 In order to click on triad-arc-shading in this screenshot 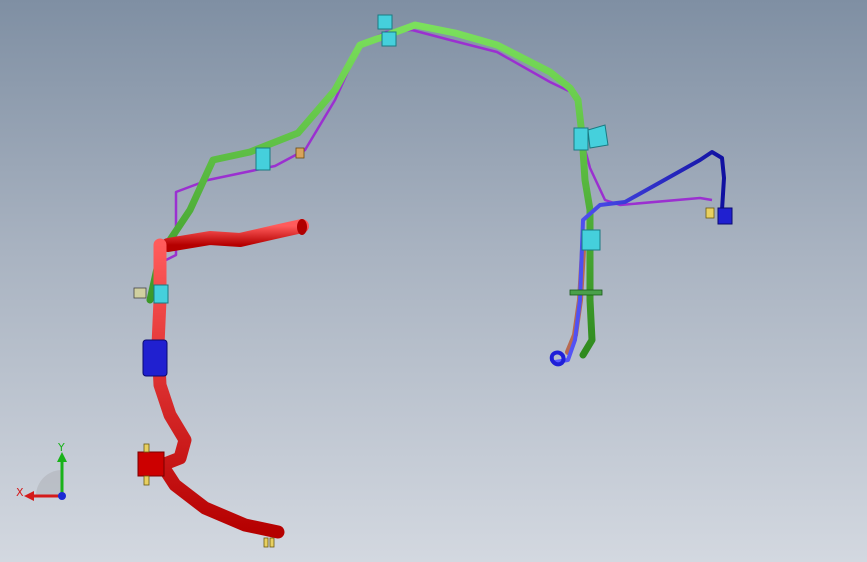, I will do `click(49, 483)`.